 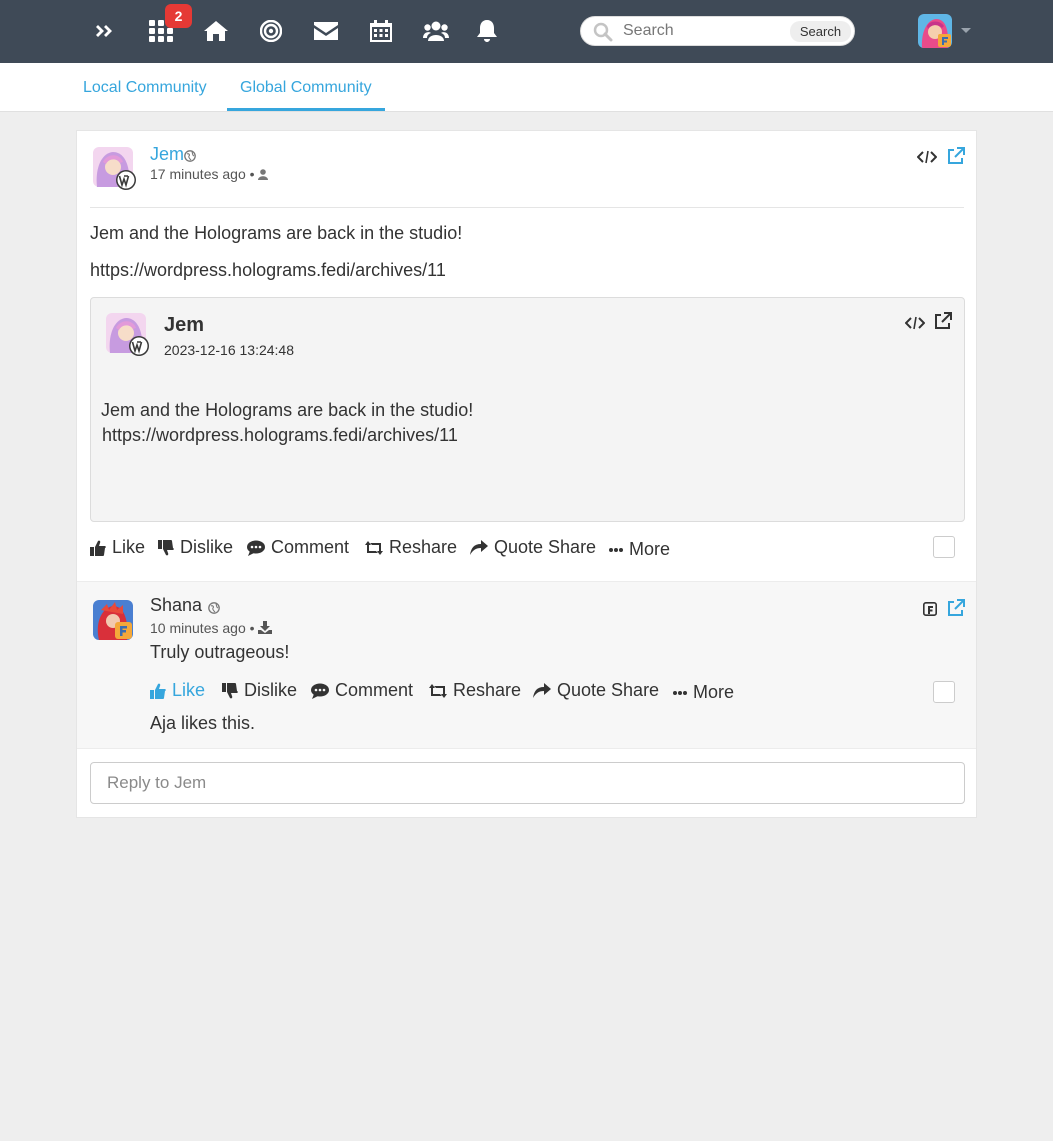 What do you see at coordinates (915, 325) in the screenshot?
I see `quoted-code-view-icon` at bounding box center [915, 325].